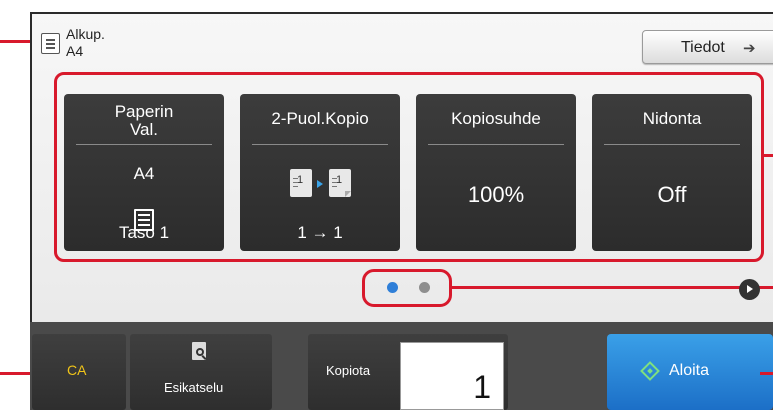 The height and width of the screenshot is (410, 773). I want to click on clear-all-label: CA, so click(77, 370).